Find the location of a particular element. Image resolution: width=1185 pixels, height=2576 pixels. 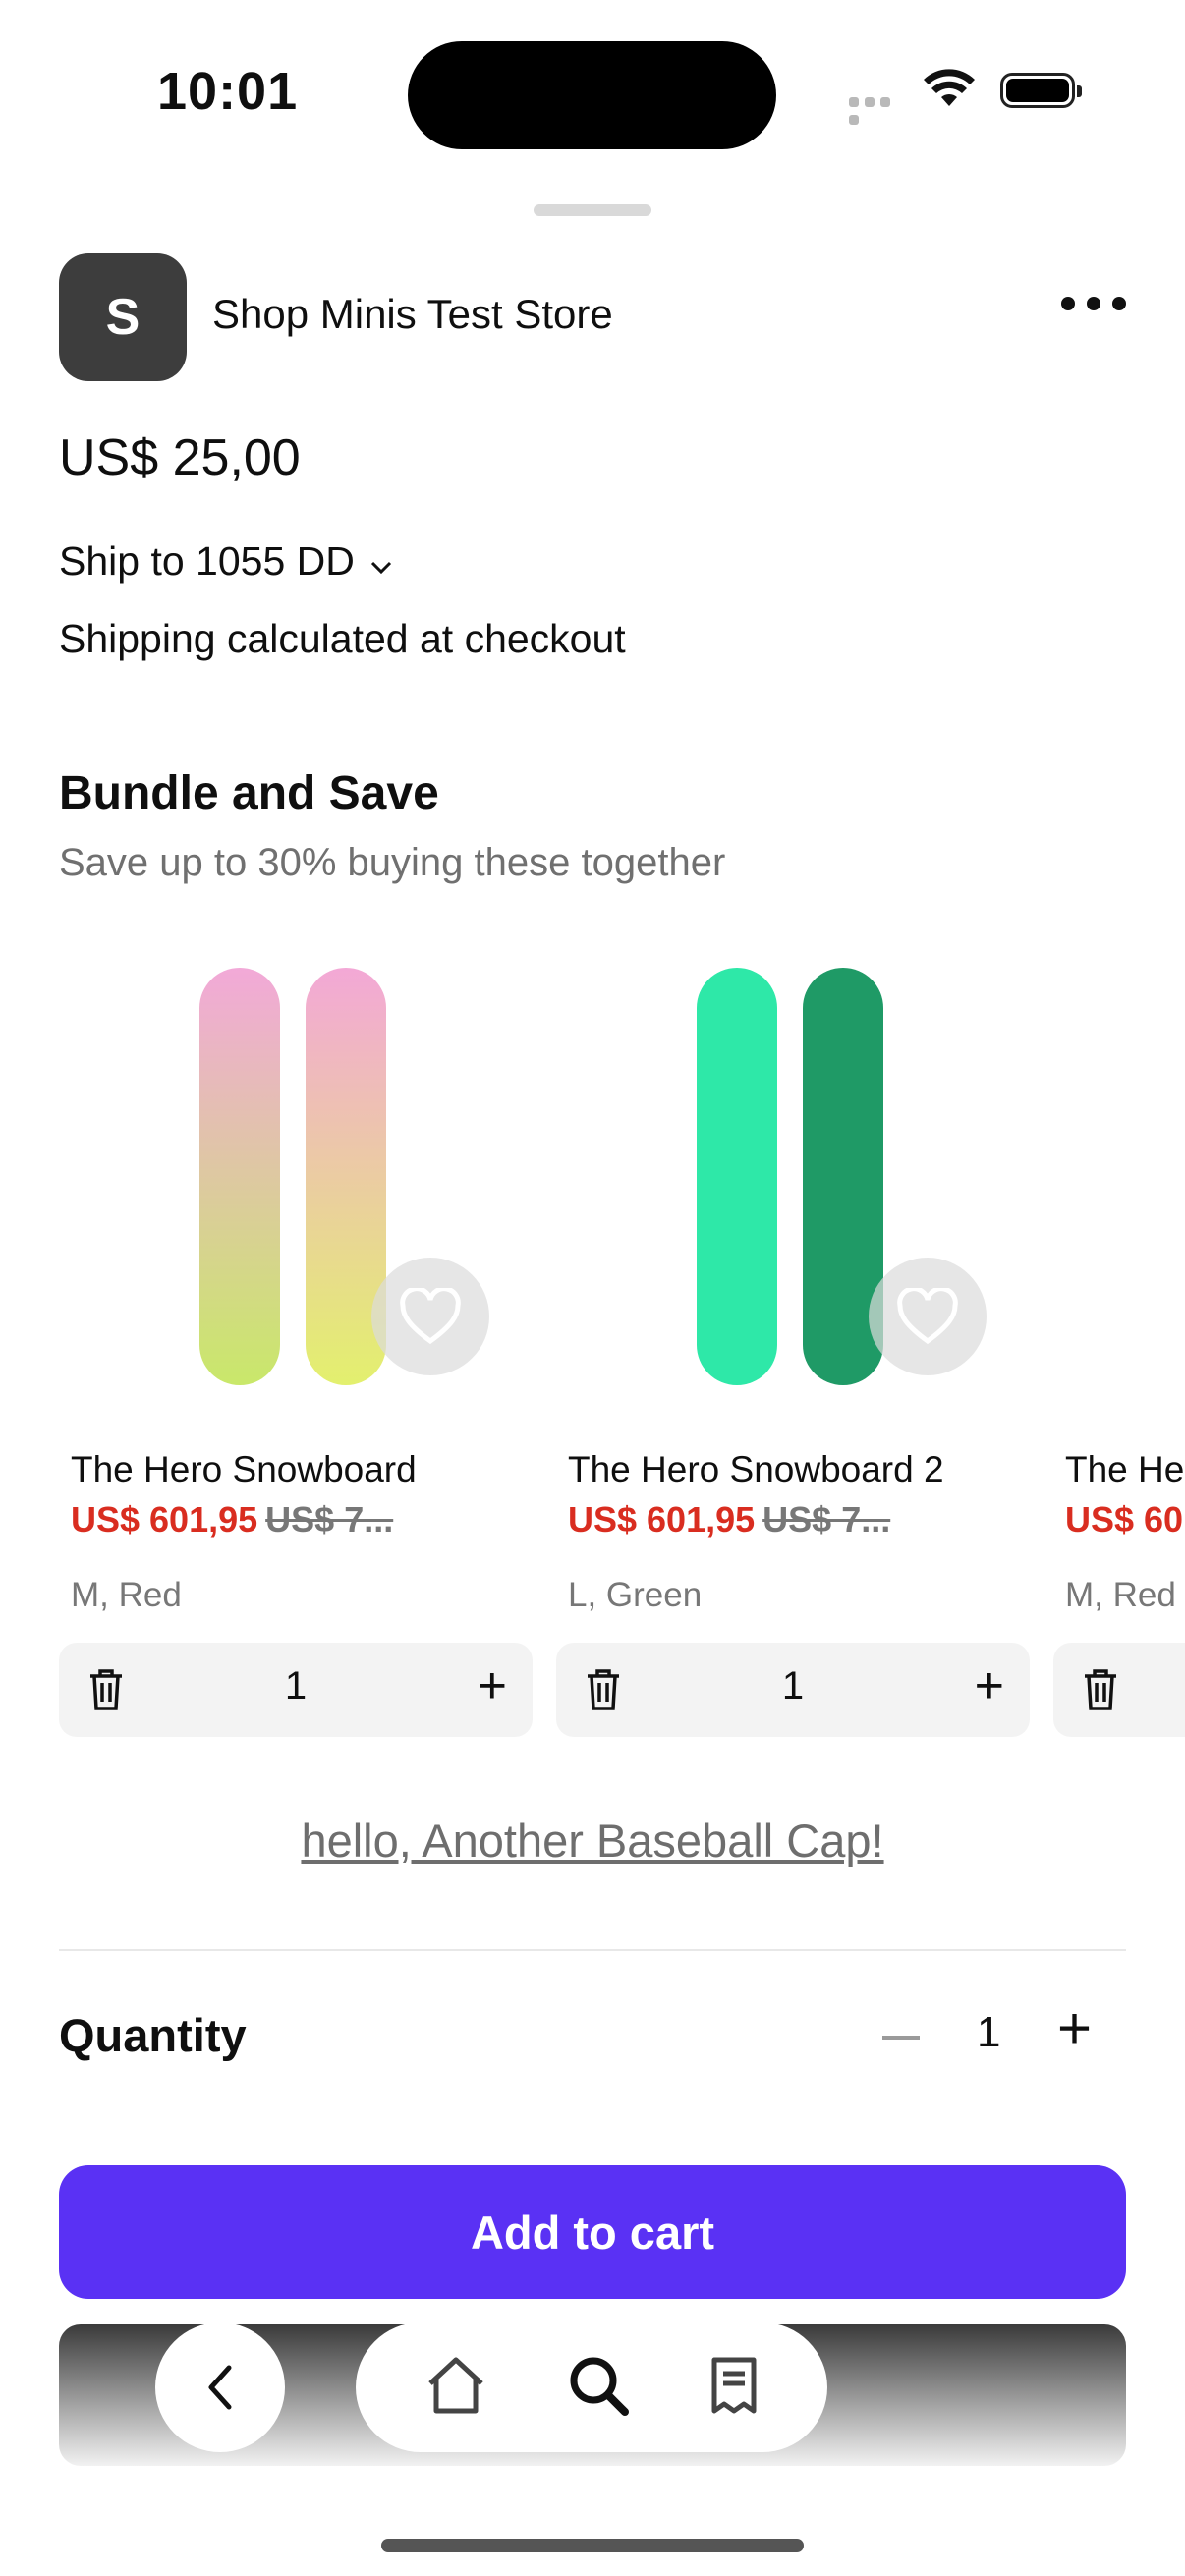

back-button is located at coordinates (220, 2387).